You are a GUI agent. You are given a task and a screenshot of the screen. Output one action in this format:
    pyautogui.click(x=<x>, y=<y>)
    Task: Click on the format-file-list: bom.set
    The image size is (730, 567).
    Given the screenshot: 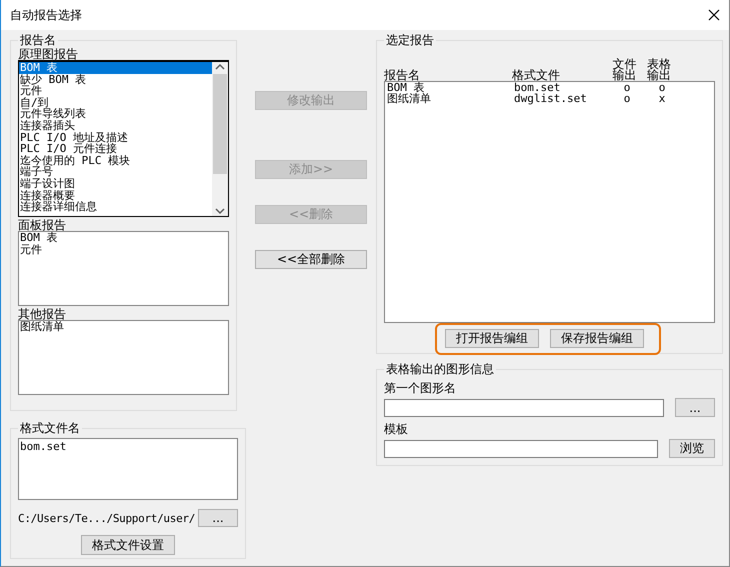 What is the action you would take?
    pyautogui.click(x=128, y=469)
    